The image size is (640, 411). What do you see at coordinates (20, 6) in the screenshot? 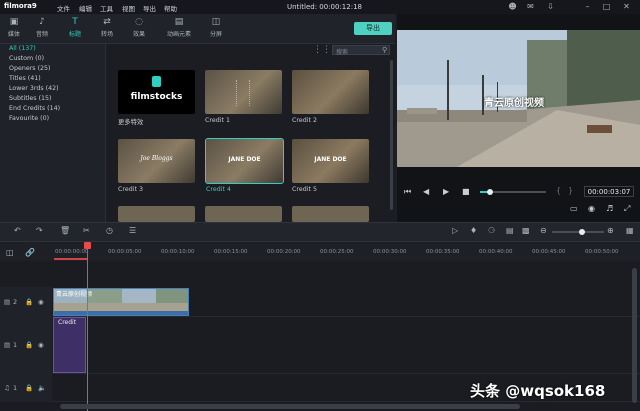
I see `app-logo: filmora9` at bounding box center [20, 6].